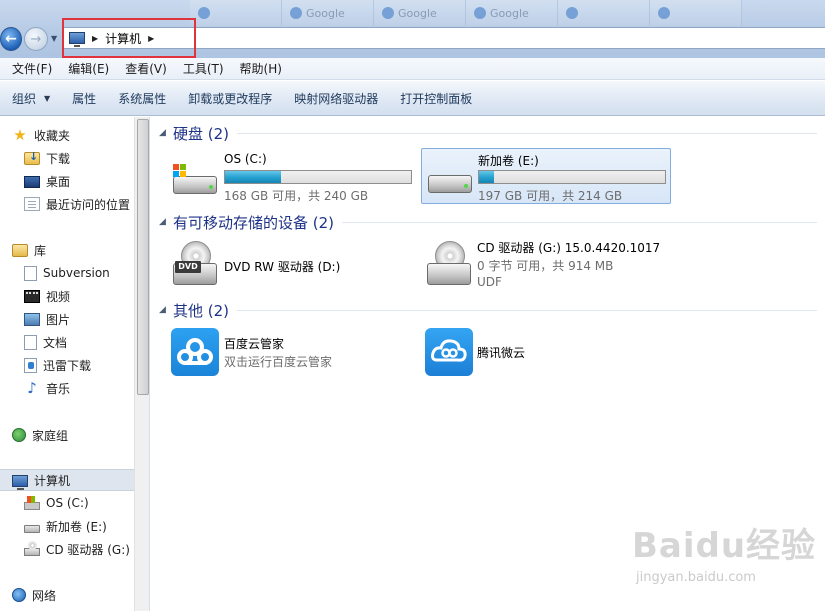 This screenshot has height=611, width=825. I want to click on sidebar-item-desktop: 桌面, so click(67, 181).